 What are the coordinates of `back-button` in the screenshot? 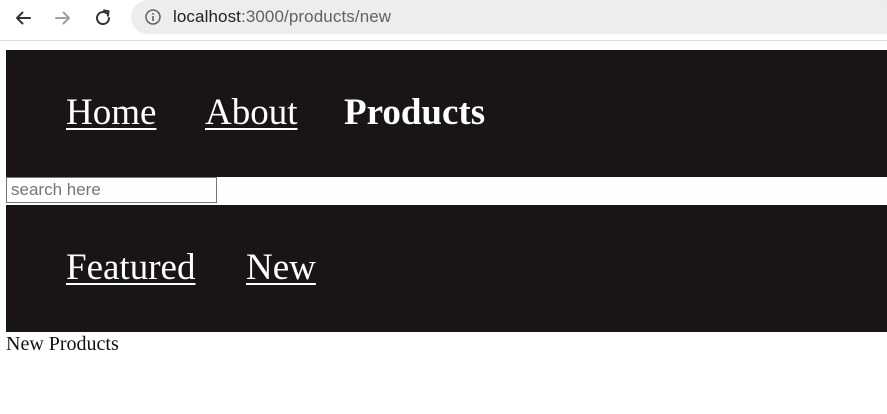 It's located at (23, 18).